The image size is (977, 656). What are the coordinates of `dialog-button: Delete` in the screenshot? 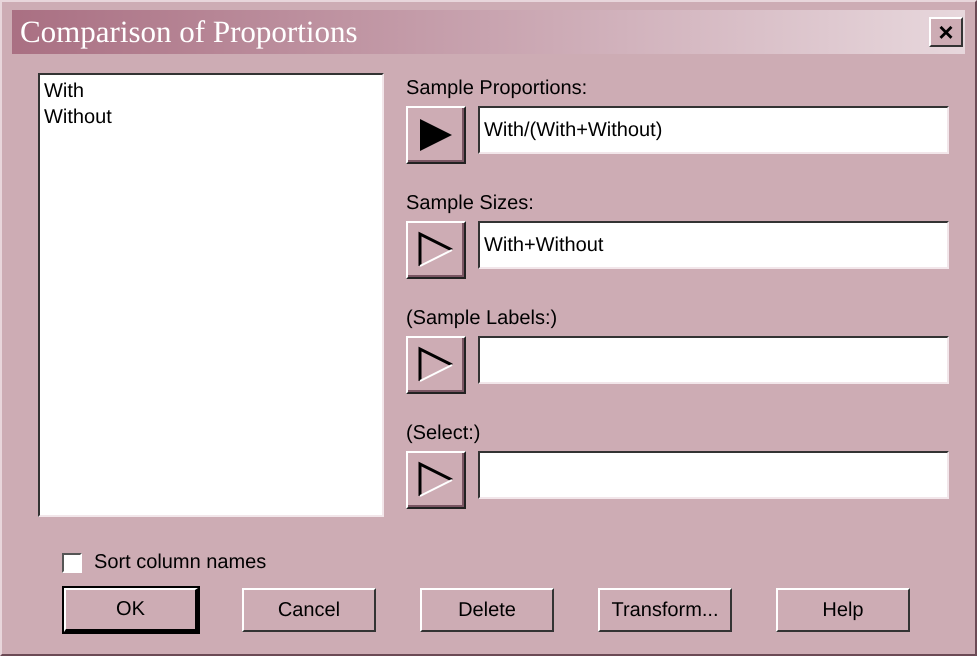 It's located at (487, 610).